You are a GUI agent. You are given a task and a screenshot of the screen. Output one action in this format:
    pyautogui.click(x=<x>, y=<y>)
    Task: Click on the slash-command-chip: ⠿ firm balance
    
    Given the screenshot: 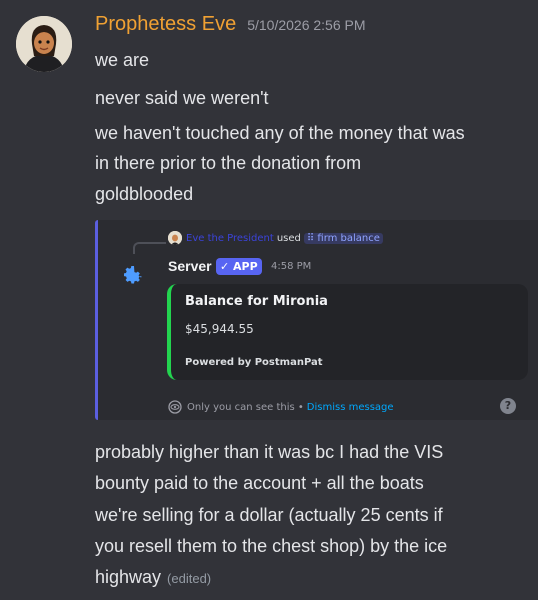 What is the action you would take?
    pyautogui.click(x=343, y=238)
    